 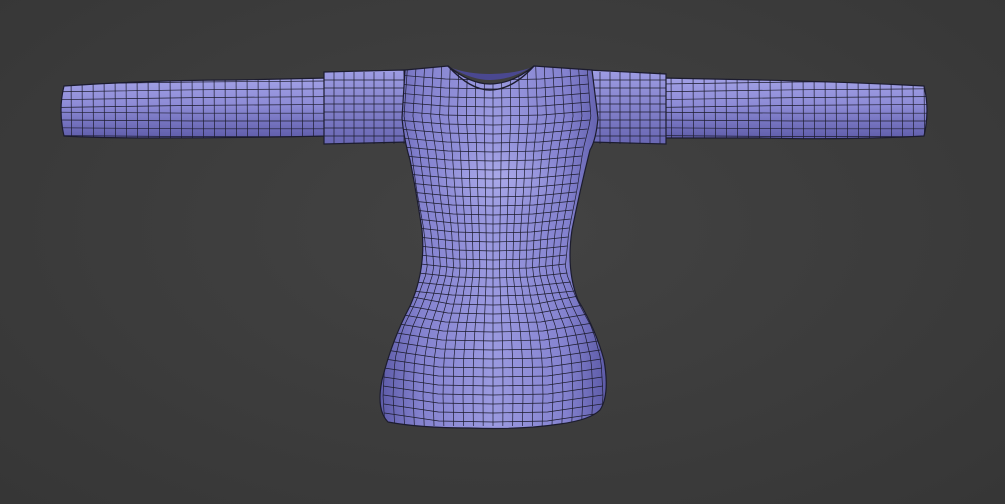 What do you see at coordinates (627, 107) in the screenshot?
I see `right-shoulder-cuff` at bounding box center [627, 107].